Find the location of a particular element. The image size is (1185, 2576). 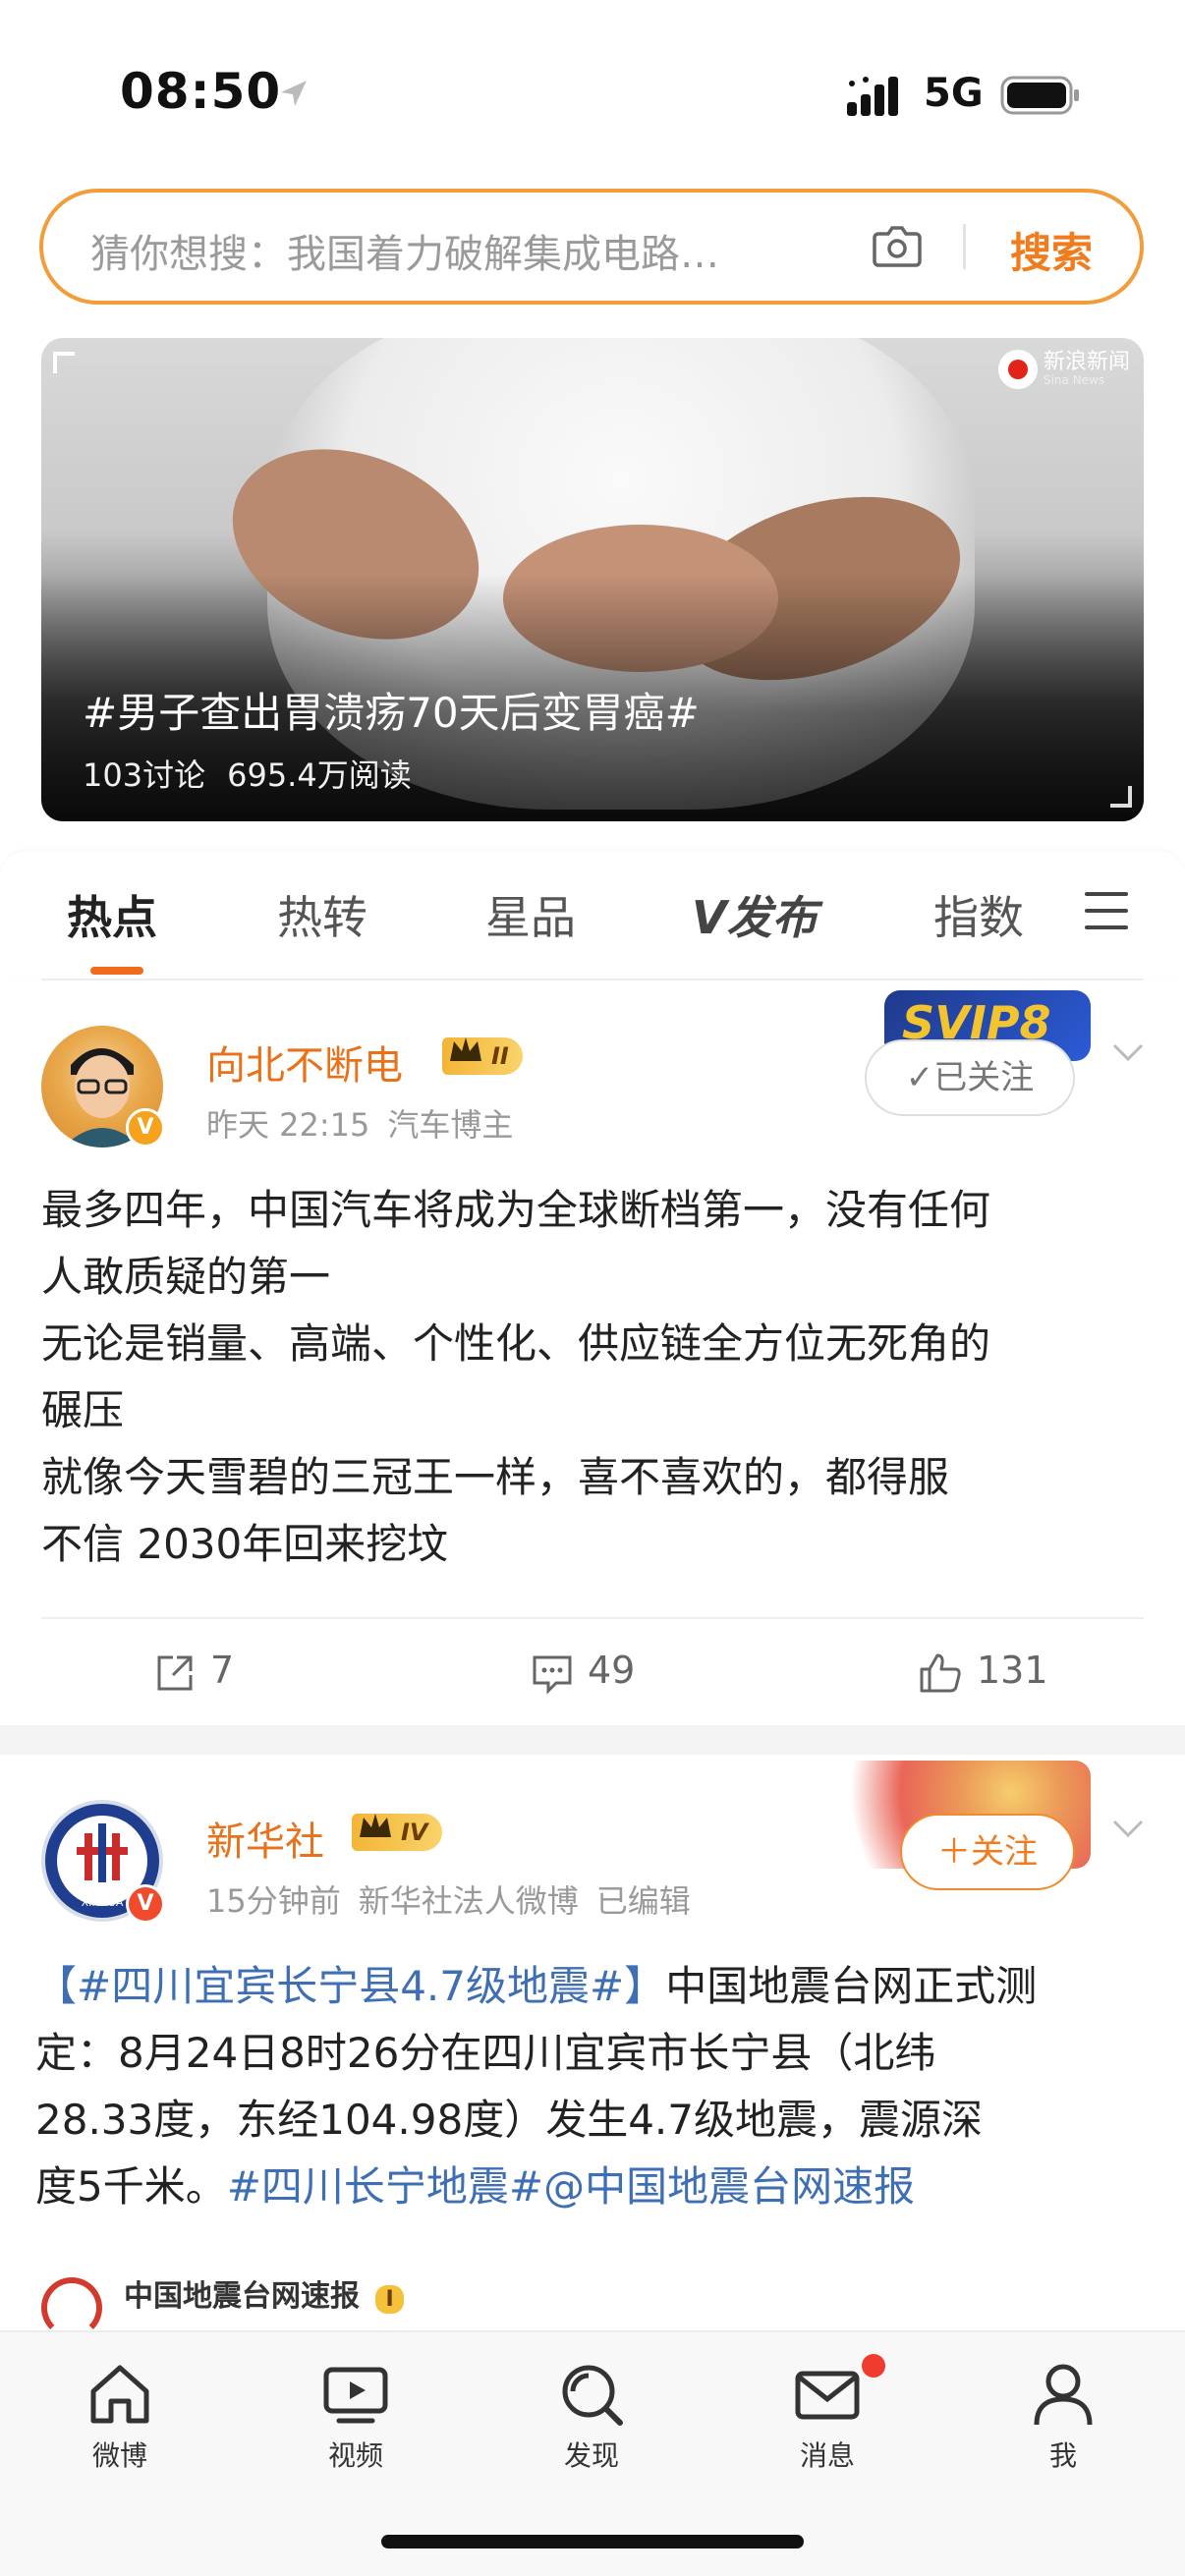

rank-badge: I is located at coordinates (389, 2299).